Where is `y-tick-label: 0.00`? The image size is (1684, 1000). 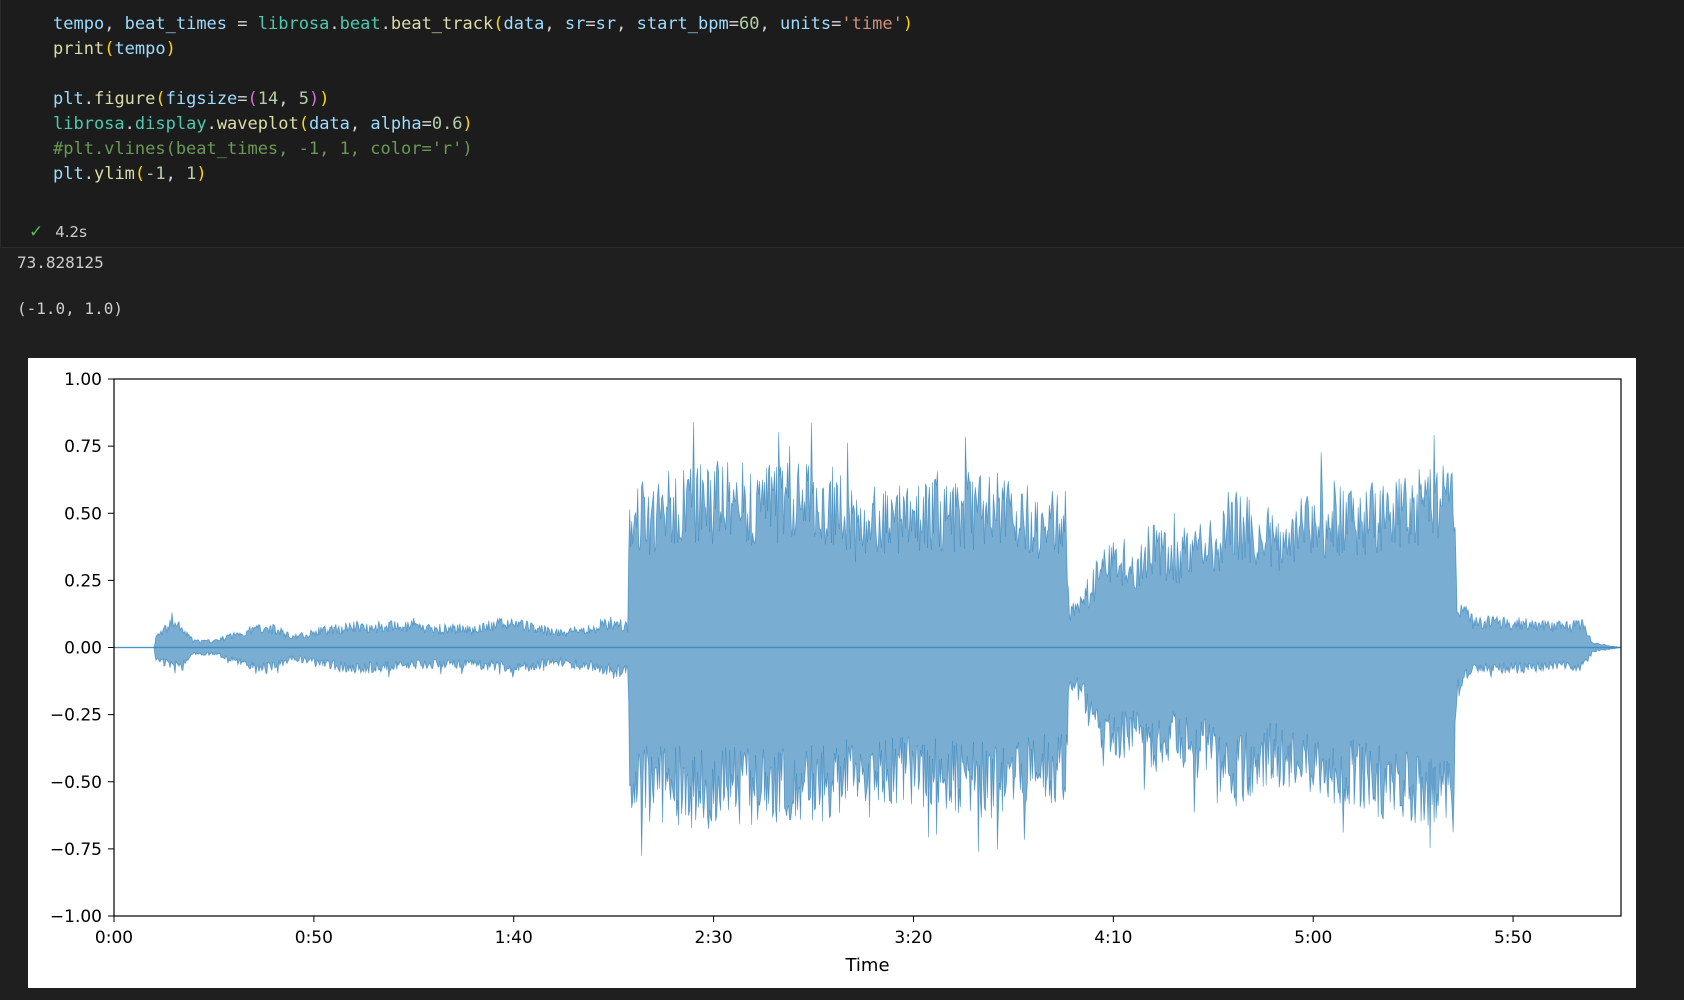 y-tick-label: 0.00 is located at coordinates (83, 649).